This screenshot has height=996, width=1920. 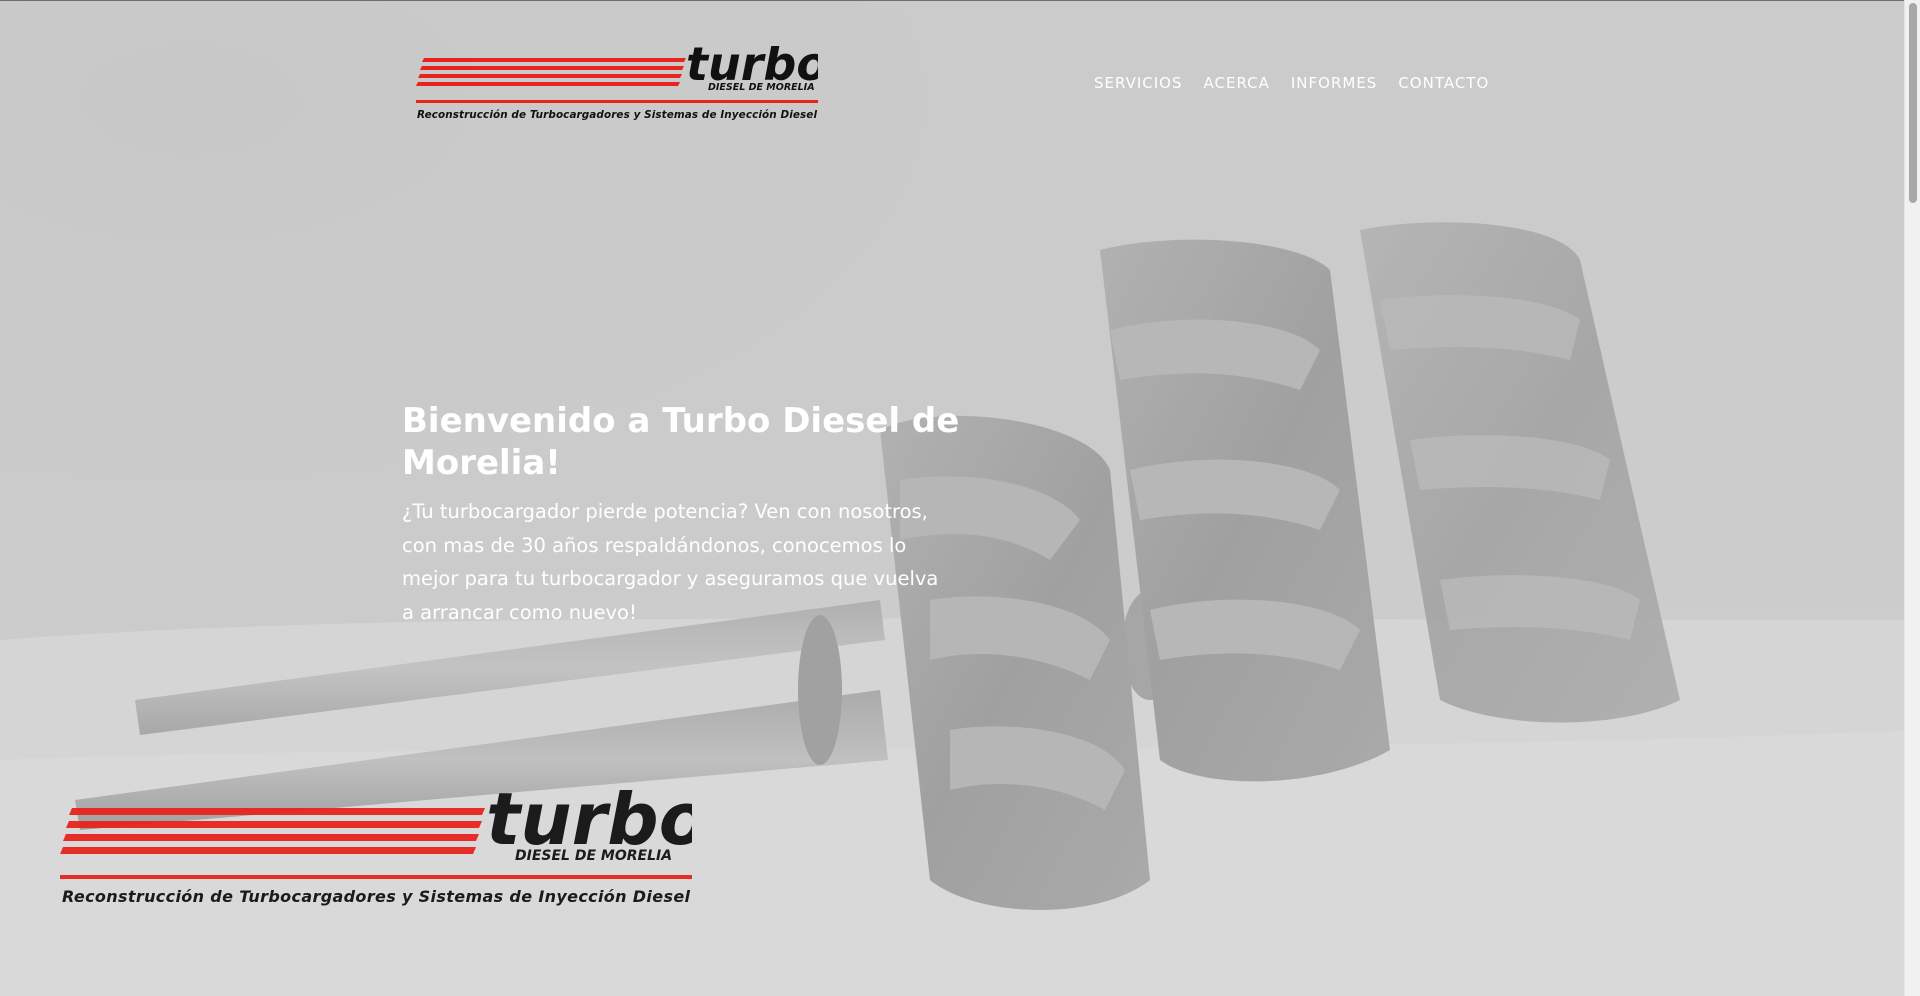 I want to click on main-nav: SERVICIOS ACERCA INFORMES CONTACTO, so click(x=1291, y=83).